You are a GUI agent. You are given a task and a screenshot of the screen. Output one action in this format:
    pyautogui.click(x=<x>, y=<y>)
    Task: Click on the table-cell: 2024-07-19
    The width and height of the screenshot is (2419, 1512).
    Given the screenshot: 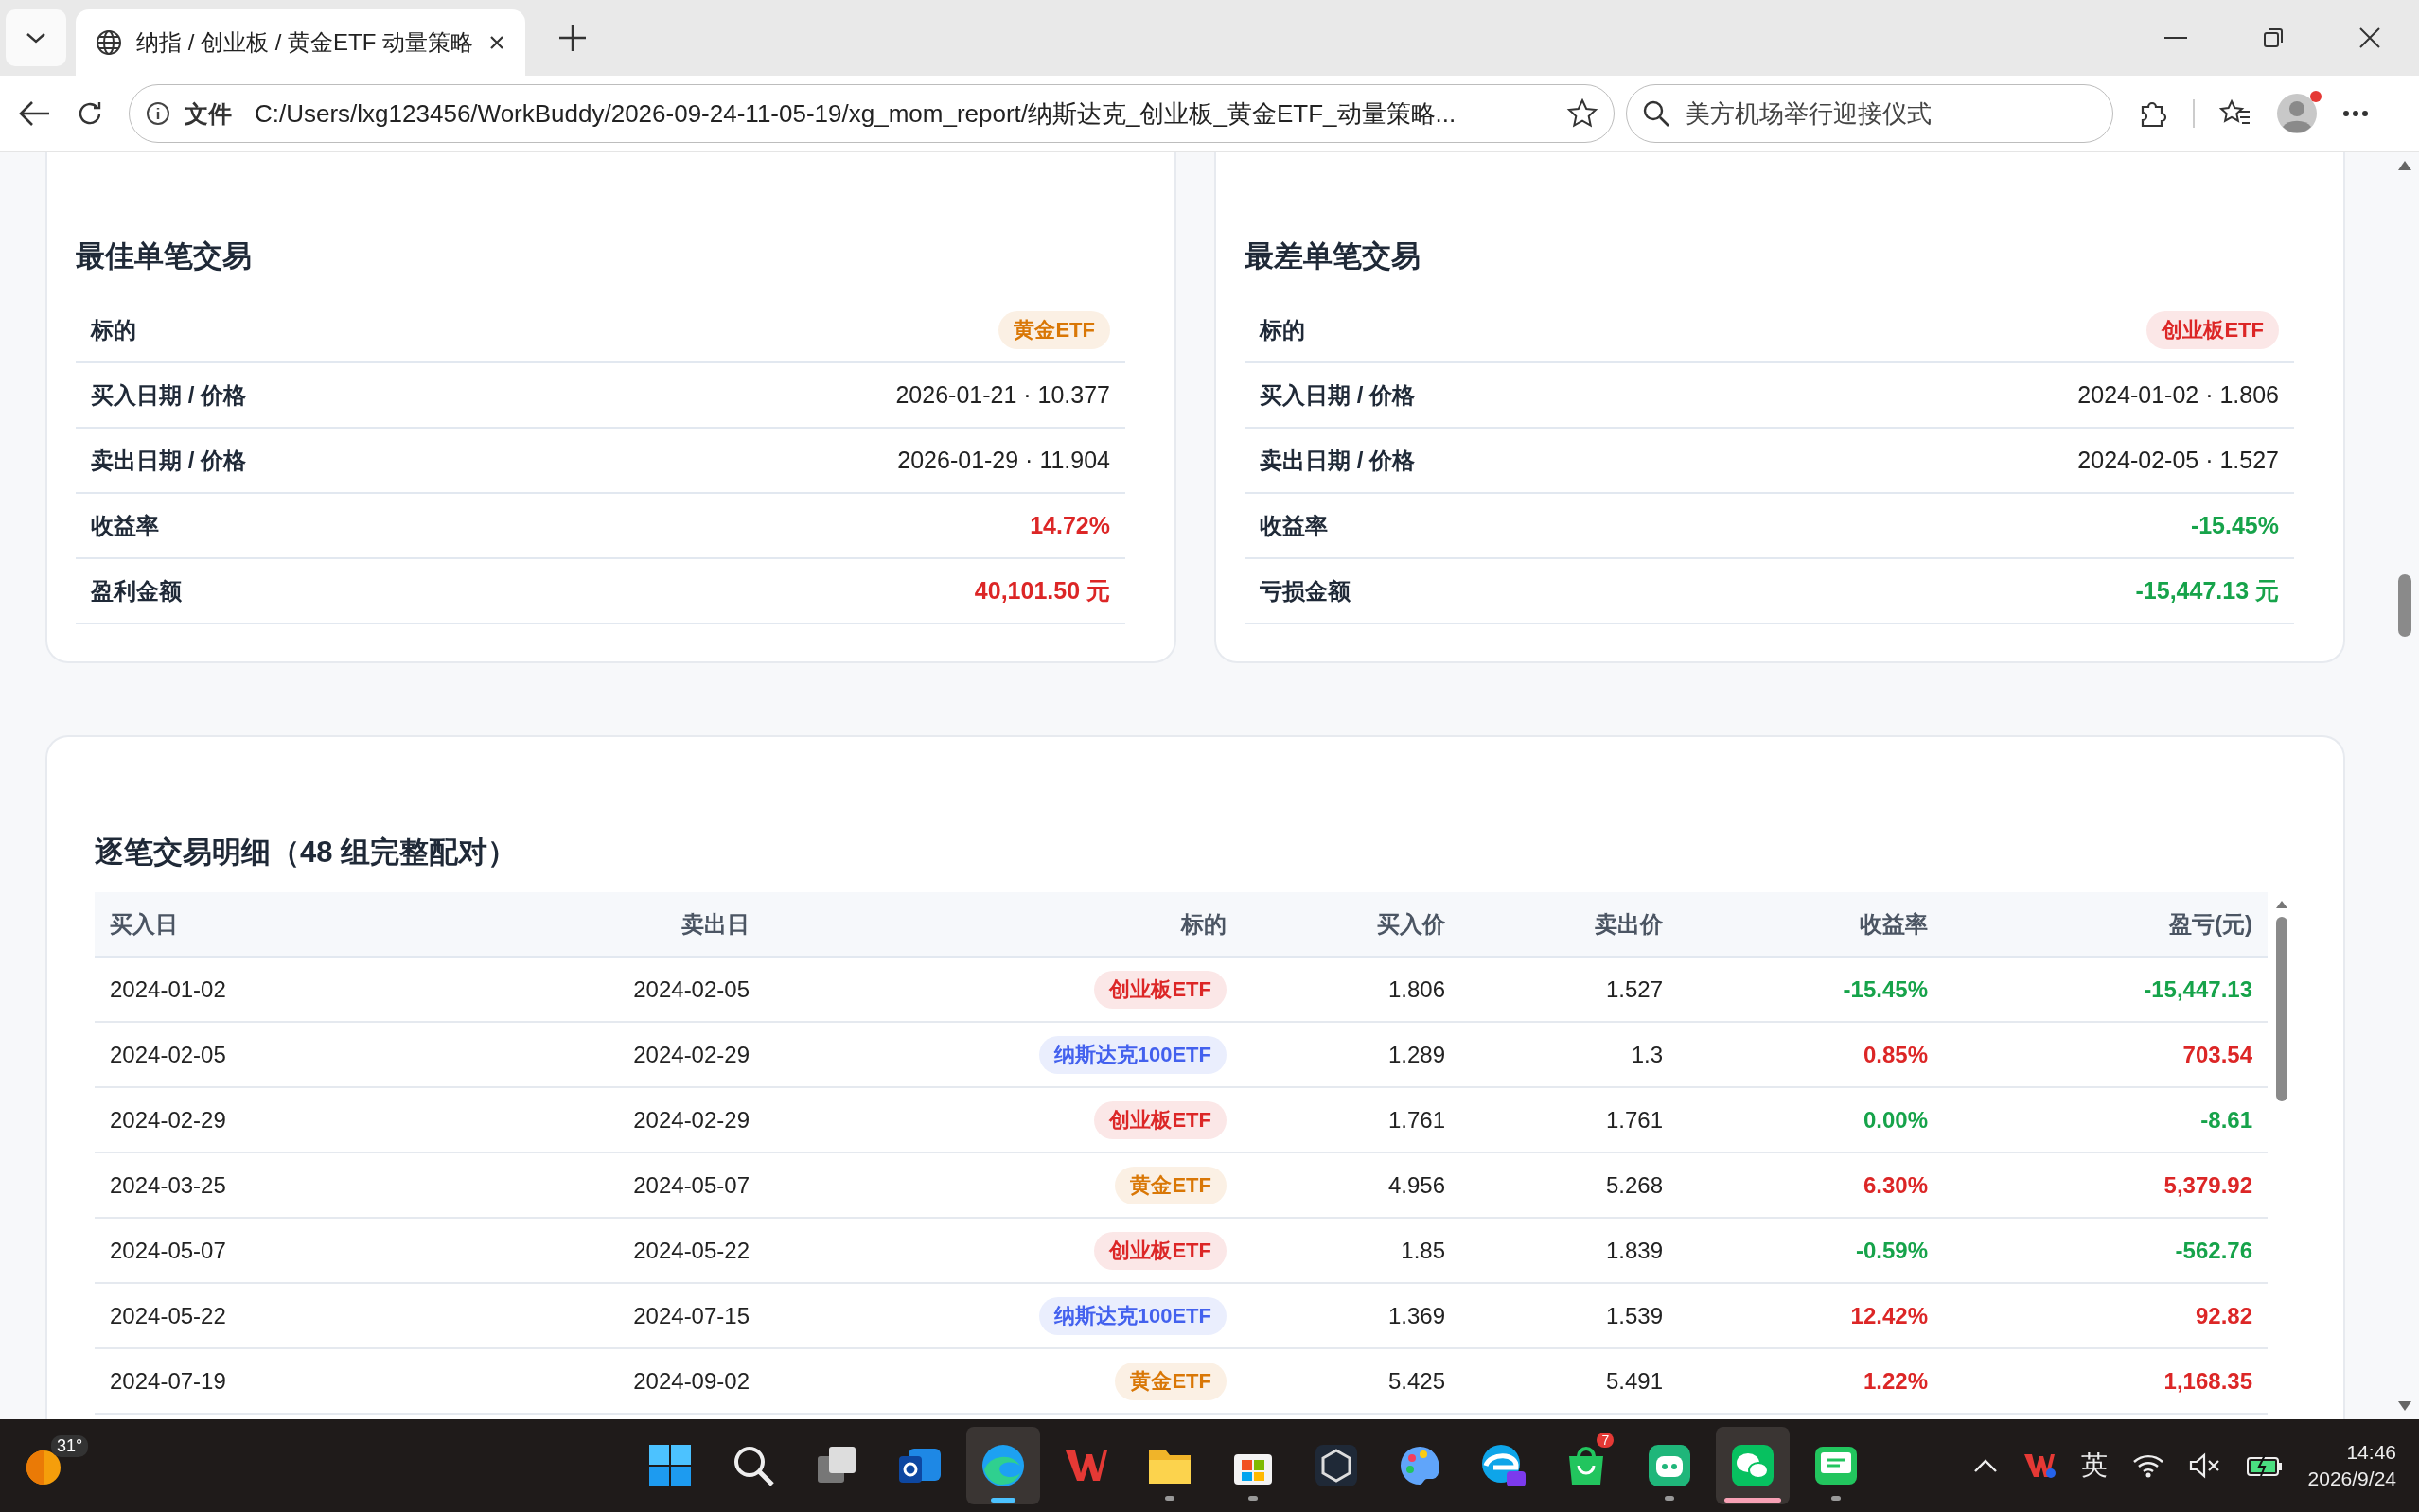 What is the action you would take?
    pyautogui.click(x=260, y=1381)
    